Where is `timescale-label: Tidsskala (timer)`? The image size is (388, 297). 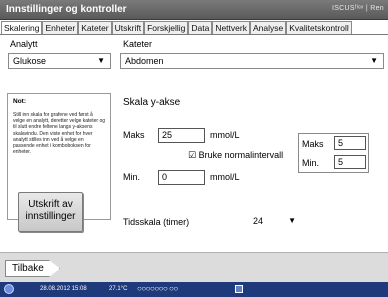 timescale-label: Tidsskala (timer) is located at coordinates (156, 222).